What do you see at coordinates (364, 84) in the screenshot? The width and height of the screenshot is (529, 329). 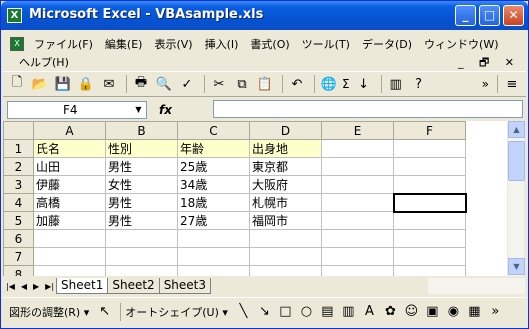 I see `sort-ascending-icon: ↓` at bounding box center [364, 84].